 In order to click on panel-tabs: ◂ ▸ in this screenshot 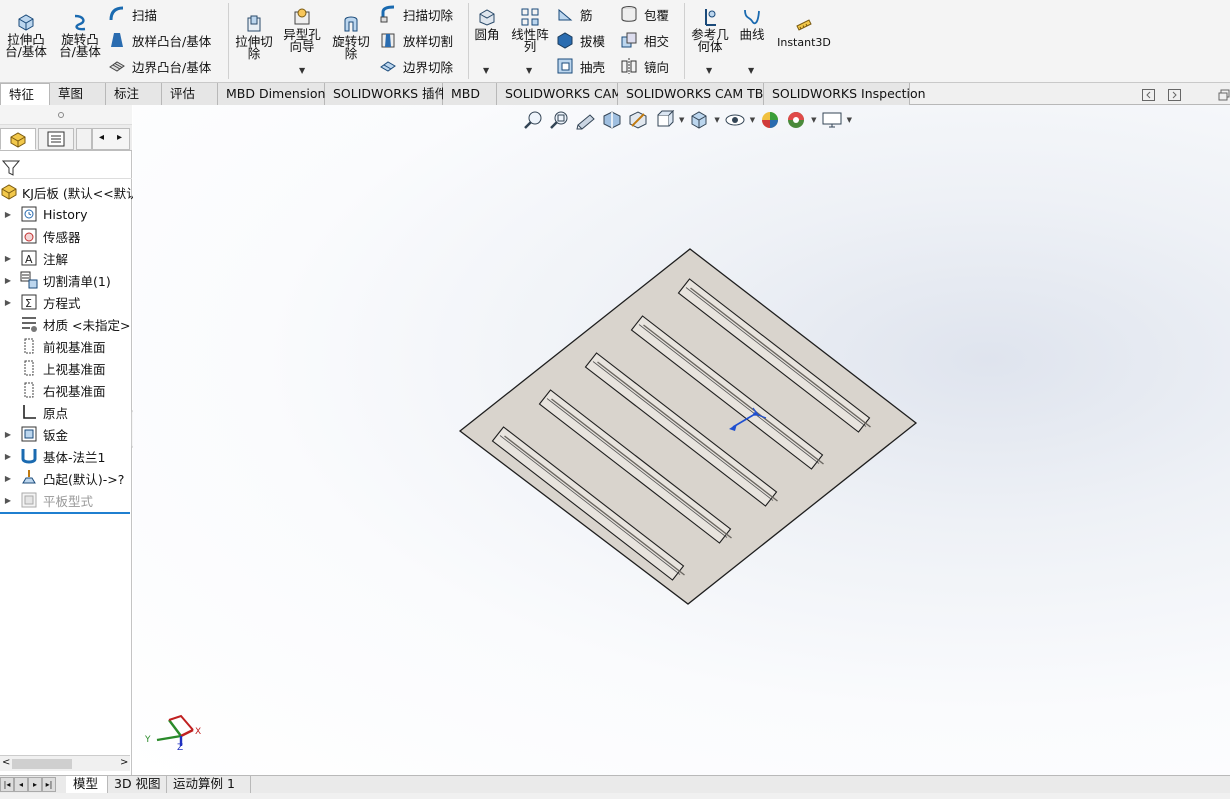, I will do `click(66, 138)`.